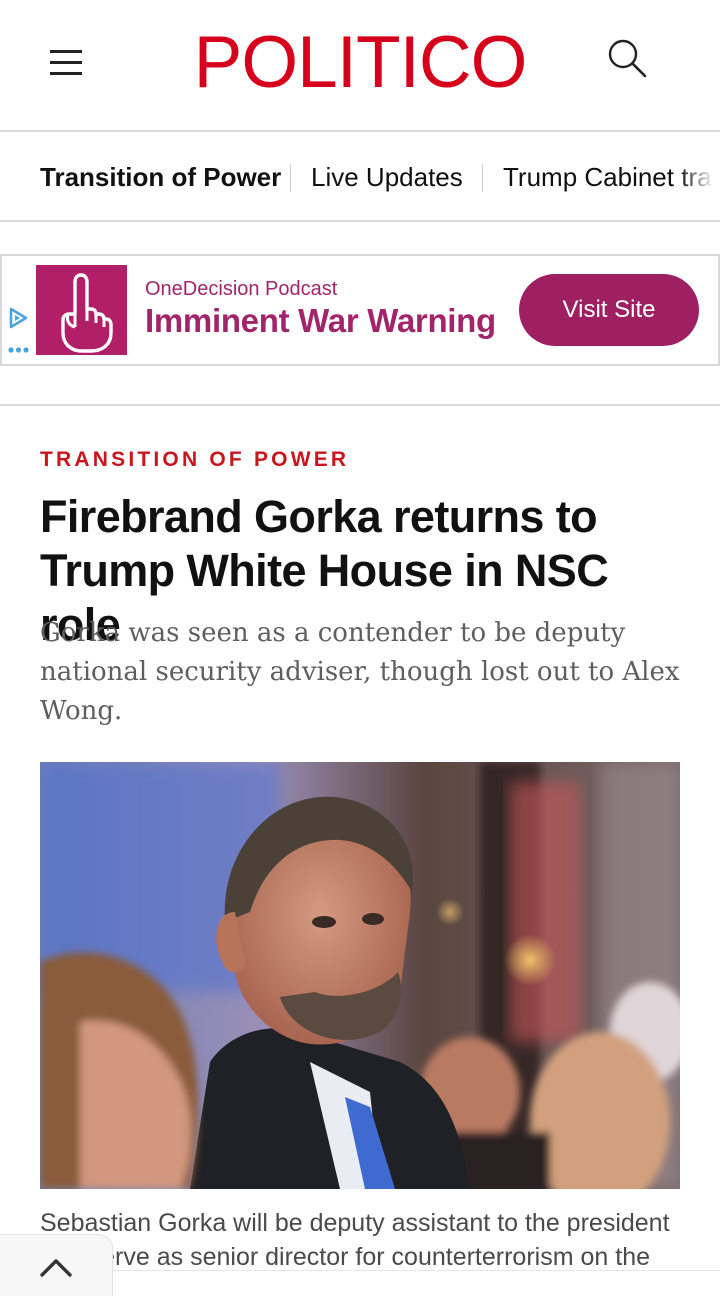 The image size is (720, 1296). Describe the element at coordinates (81, 310) in the screenshot. I see `raised-finger-hand-icon` at that location.